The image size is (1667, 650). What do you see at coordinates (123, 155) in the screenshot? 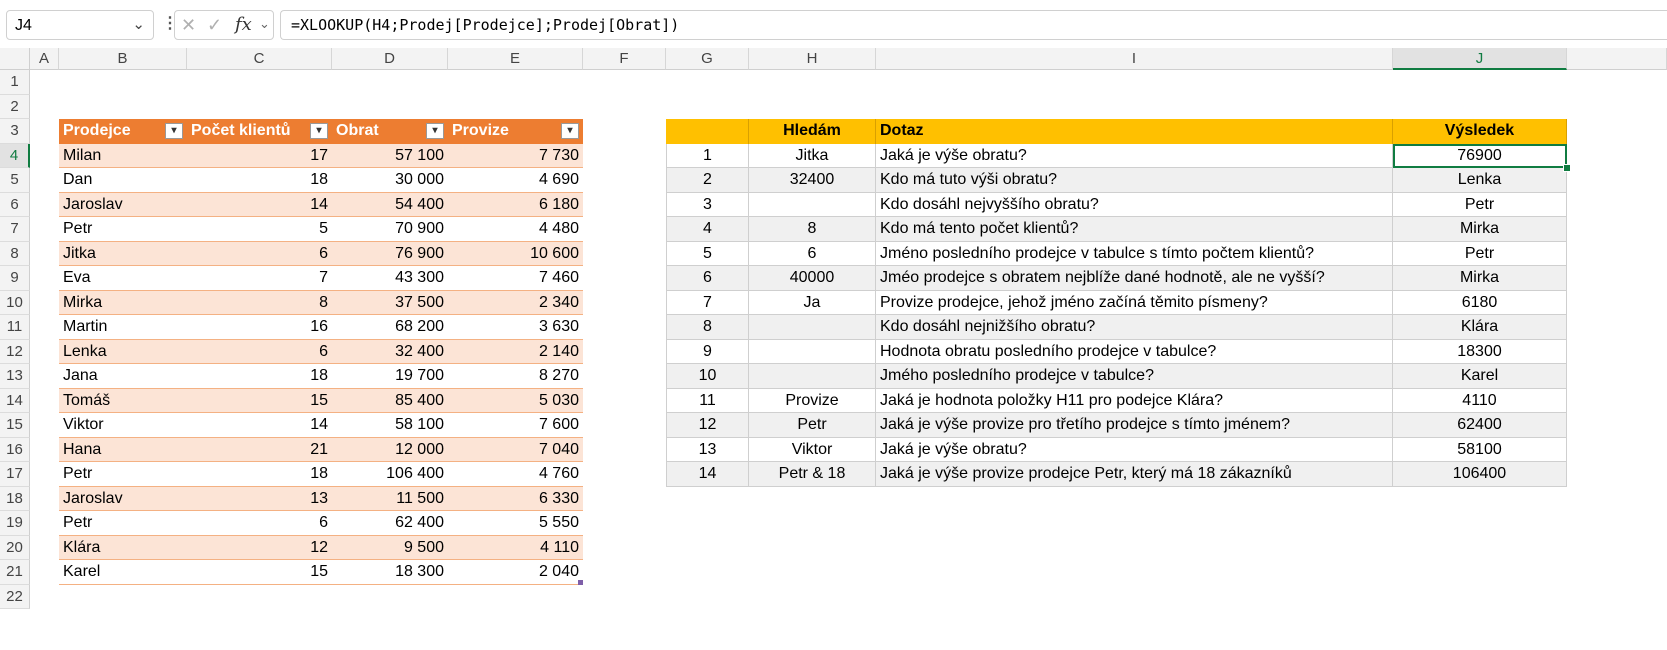
I see `table-cell: Milan` at bounding box center [123, 155].